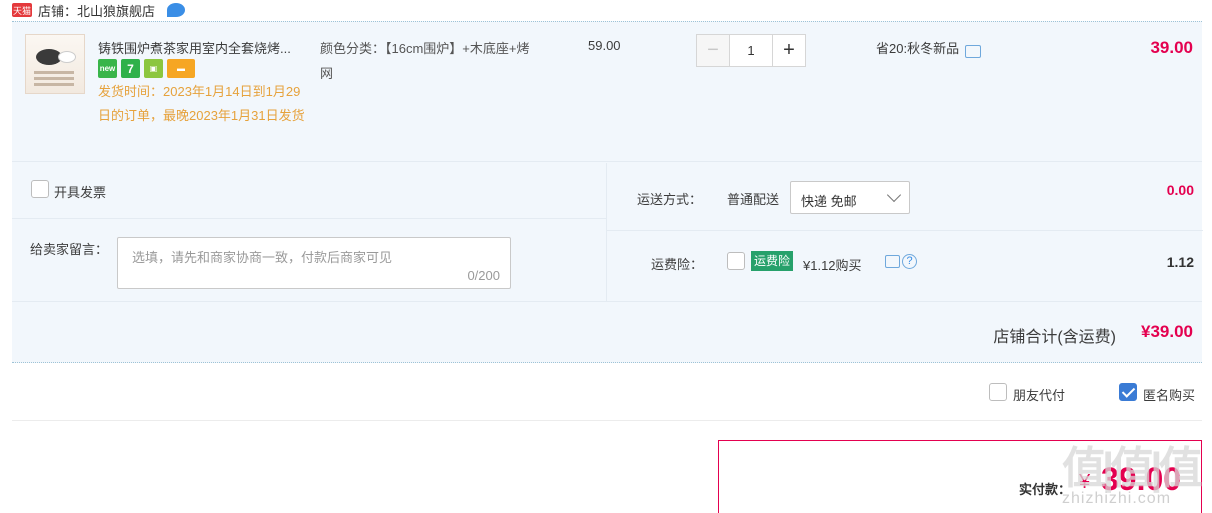 This screenshot has width=1212, height=513. I want to click on friend-pay-label: 朋友代付, so click(1039, 394).